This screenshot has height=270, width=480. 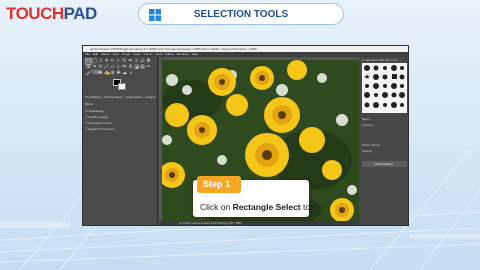 I want to click on touchpad-logo: TOUCHPAD, so click(x=51, y=15).